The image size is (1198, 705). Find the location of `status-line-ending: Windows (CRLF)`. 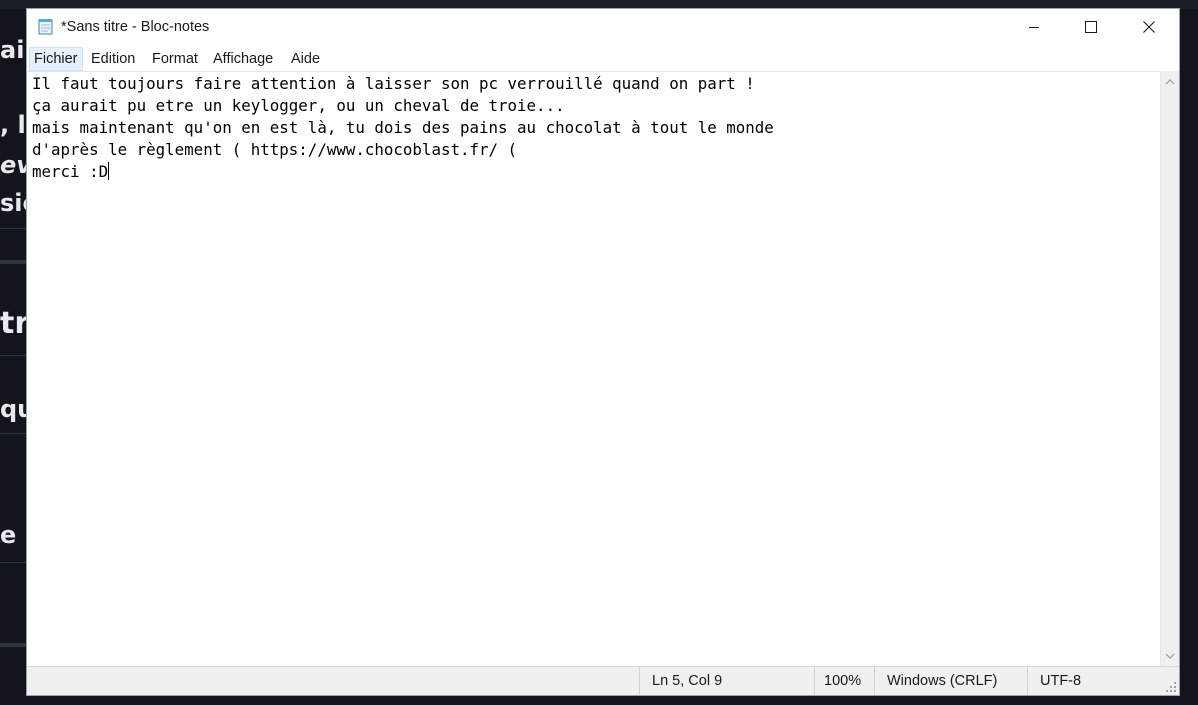

status-line-ending: Windows (CRLF) is located at coordinates (950, 681).